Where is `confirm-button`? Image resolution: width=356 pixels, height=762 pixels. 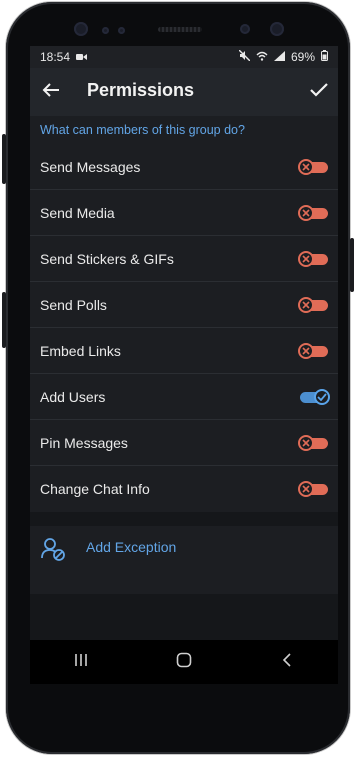
confirm-button is located at coordinates (319, 92).